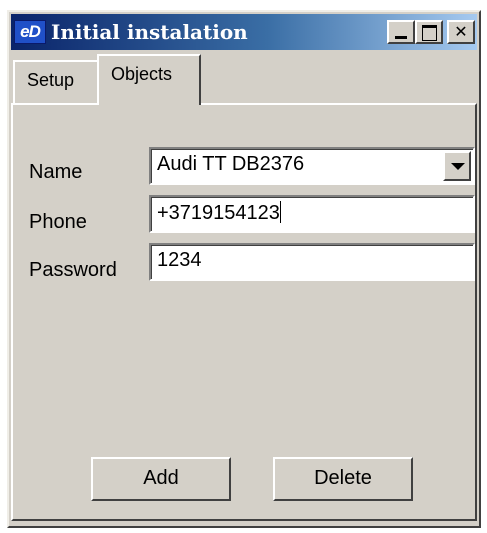 The width and height of the screenshot is (487, 533). Describe the element at coordinates (401, 32) in the screenshot. I see `minimize-button` at that location.